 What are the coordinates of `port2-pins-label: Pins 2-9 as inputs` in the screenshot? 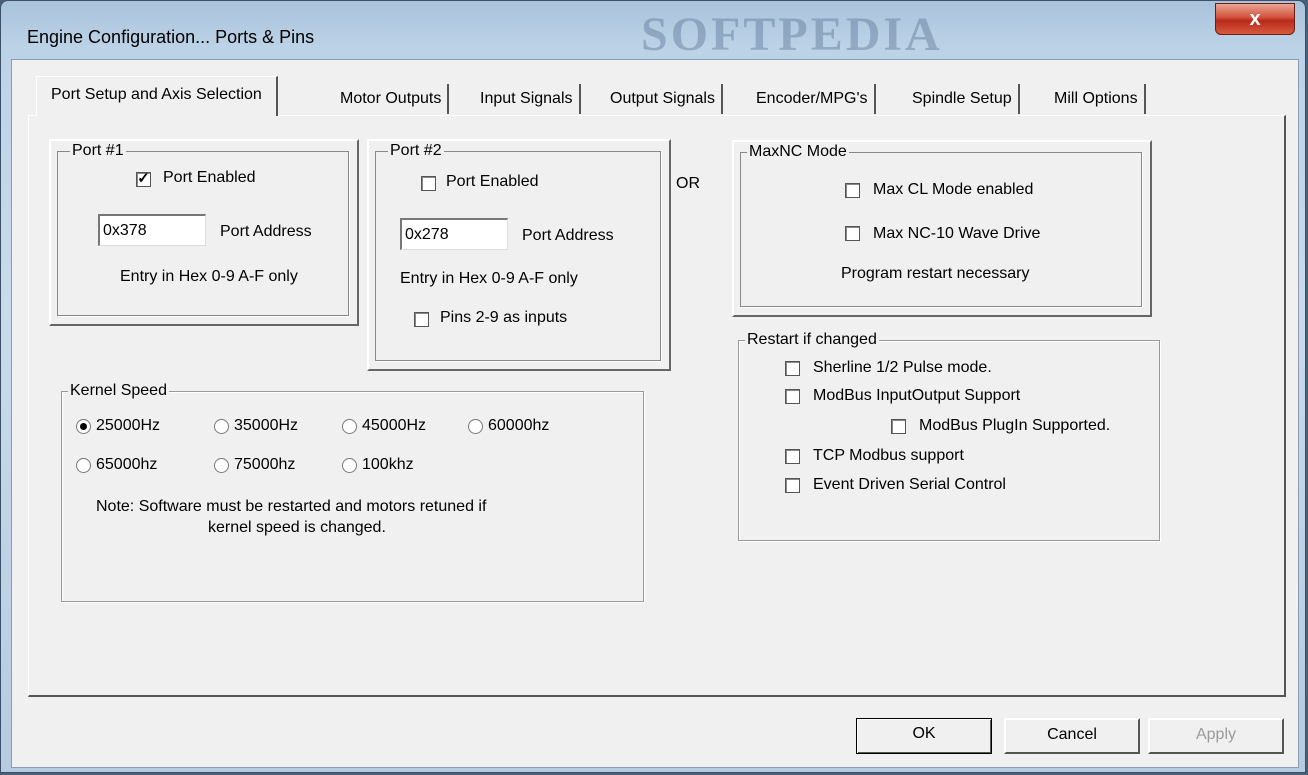 It's located at (504, 317).